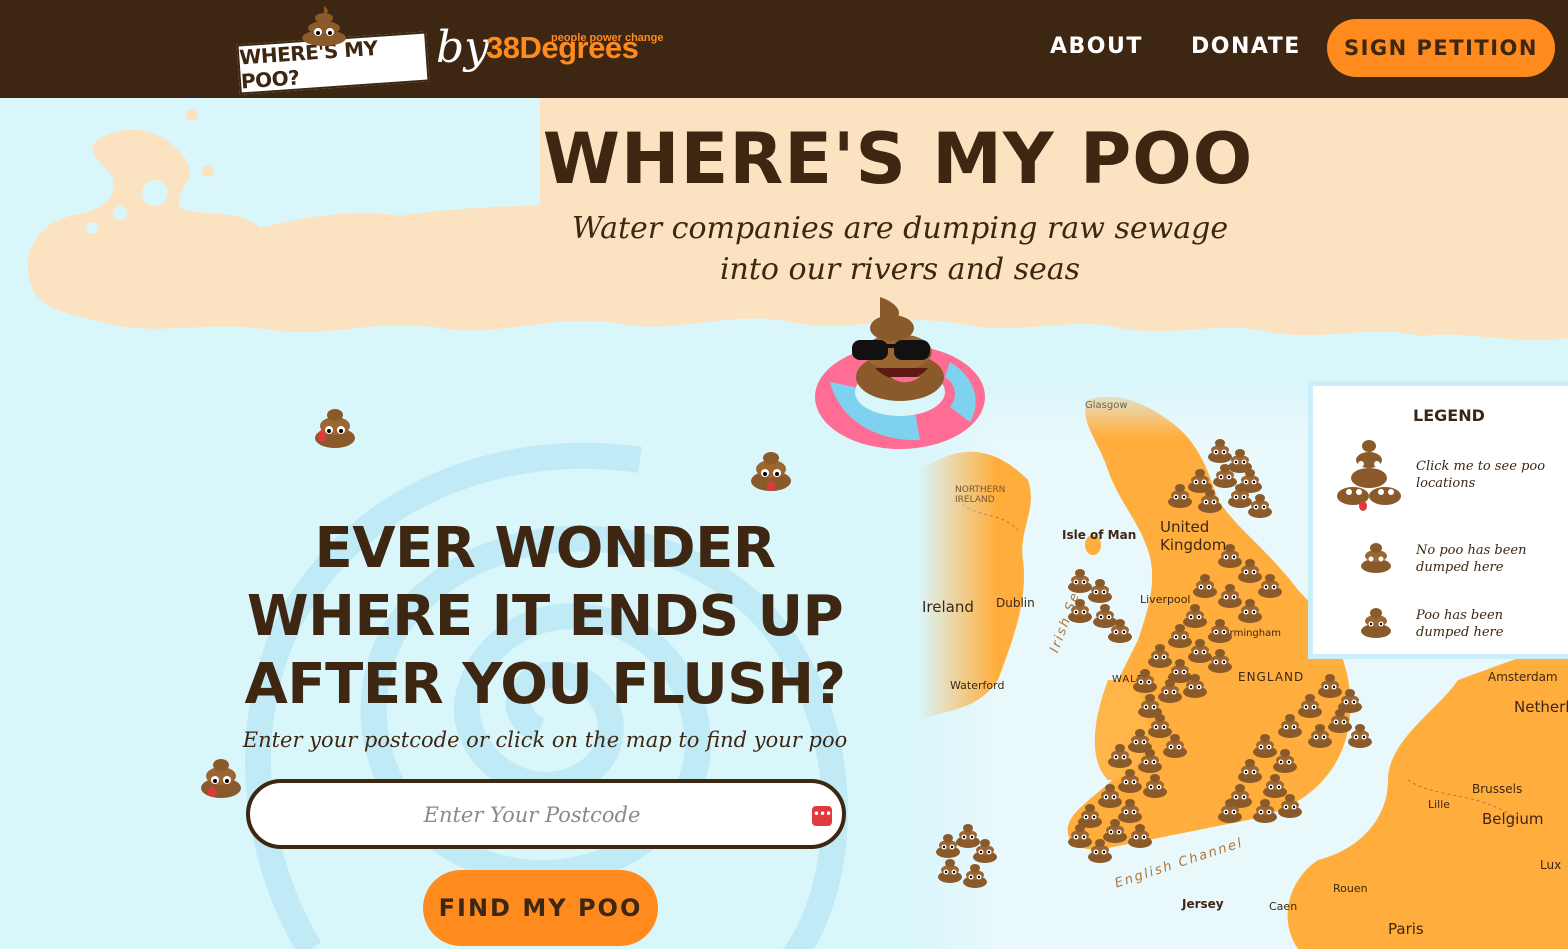 The image size is (1568, 949). Describe the element at coordinates (1551, 865) in the screenshot. I see `map-label-luxembourg: Lux` at that location.